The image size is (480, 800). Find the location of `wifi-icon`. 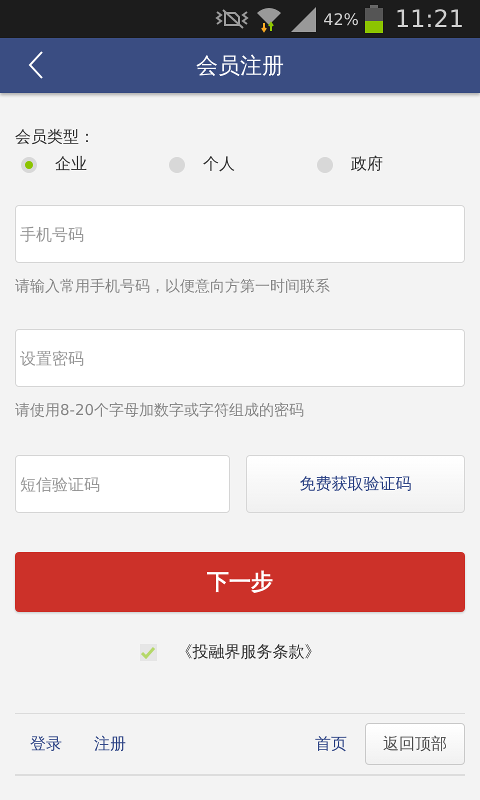

wifi-icon is located at coordinates (269, 19).